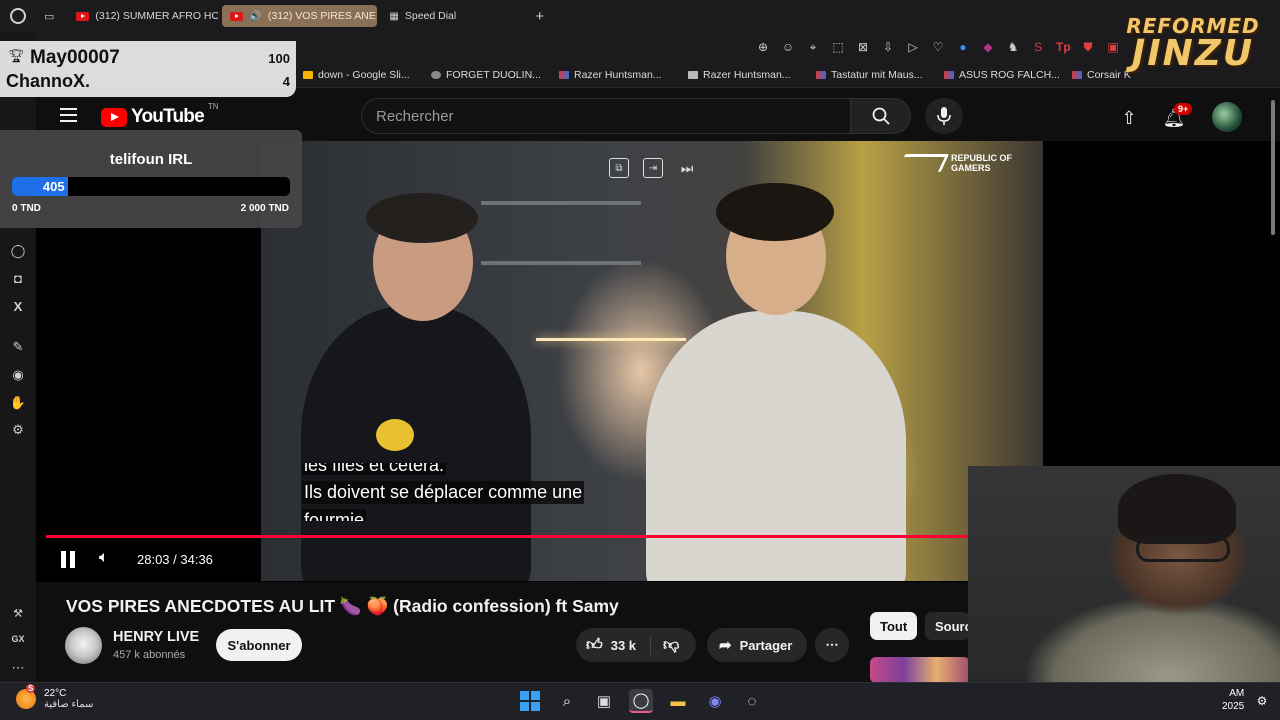 This screenshot has width=1280, height=720. I want to click on messenger-icon: ◯, so click(18, 251).